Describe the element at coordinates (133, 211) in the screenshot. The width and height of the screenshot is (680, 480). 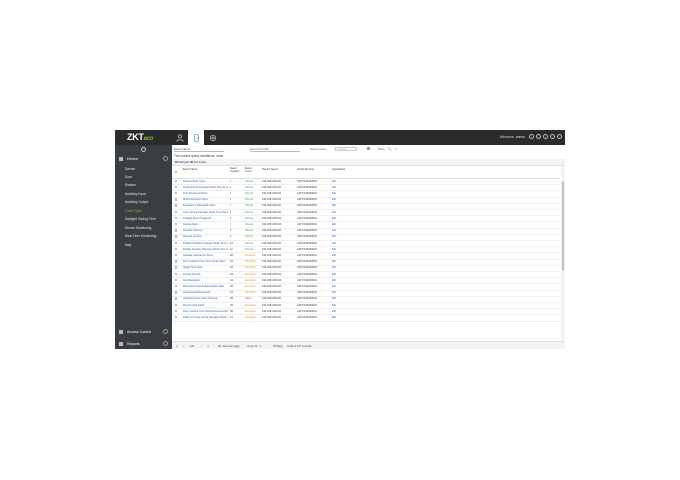
I see `sidebar-item-event-type: Event Type` at that location.